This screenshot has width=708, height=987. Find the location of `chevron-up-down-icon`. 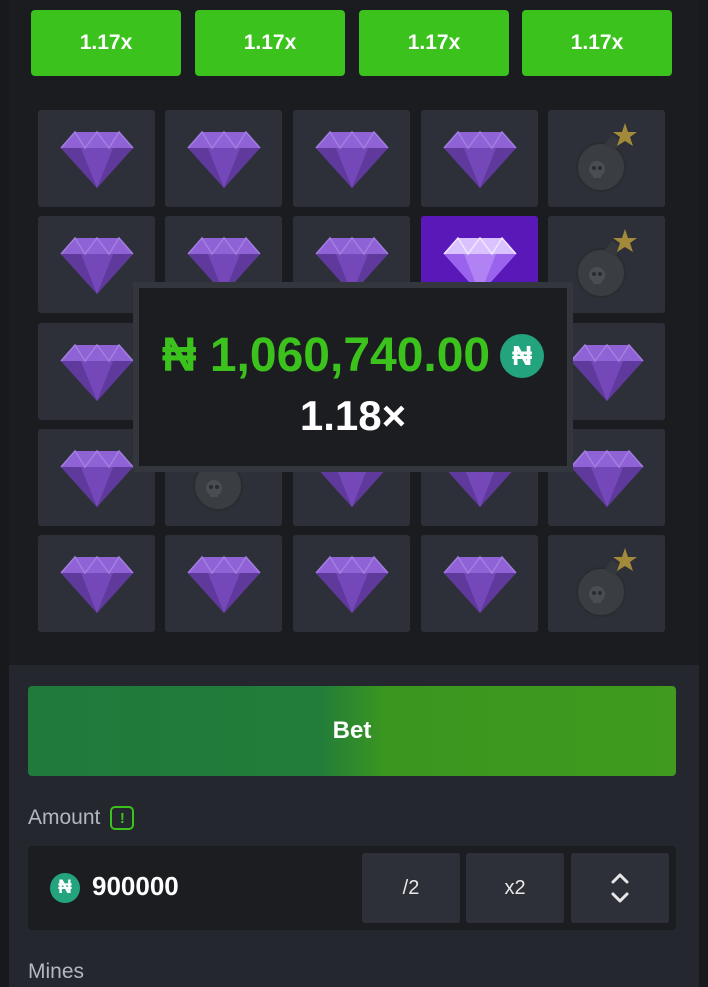

chevron-up-down-icon is located at coordinates (620, 888).